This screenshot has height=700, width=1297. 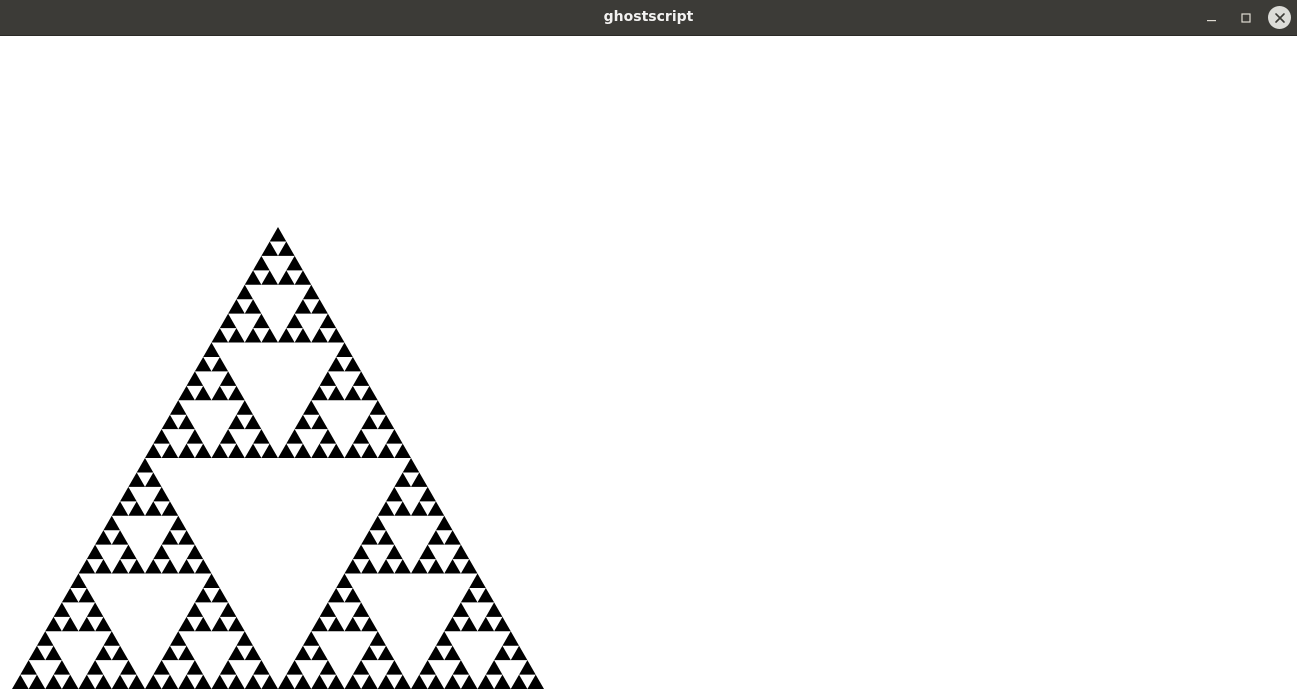 What do you see at coordinates (1279, 17) in the screenshot?
I see `close-button` at bounding box center [1279, 17].